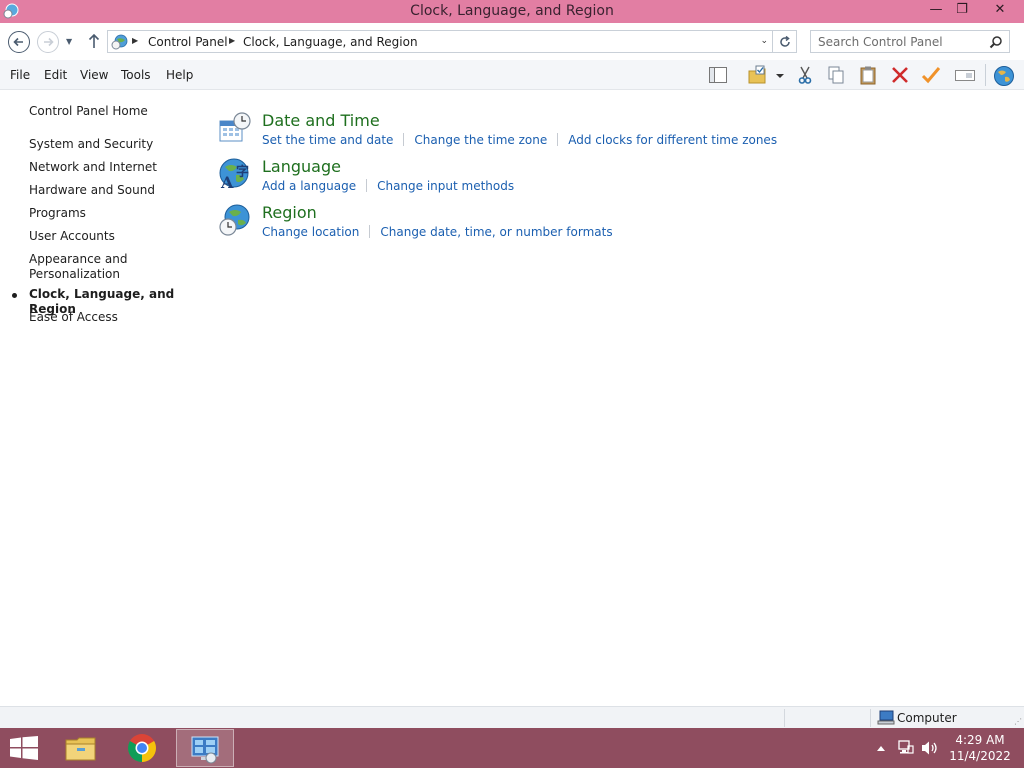 This screenshot has width=1024, height=768. What do you see at coordinates (962, 10) in the screenshot?
I see `maximize-button: ❐` at bounding box center [962, 10].